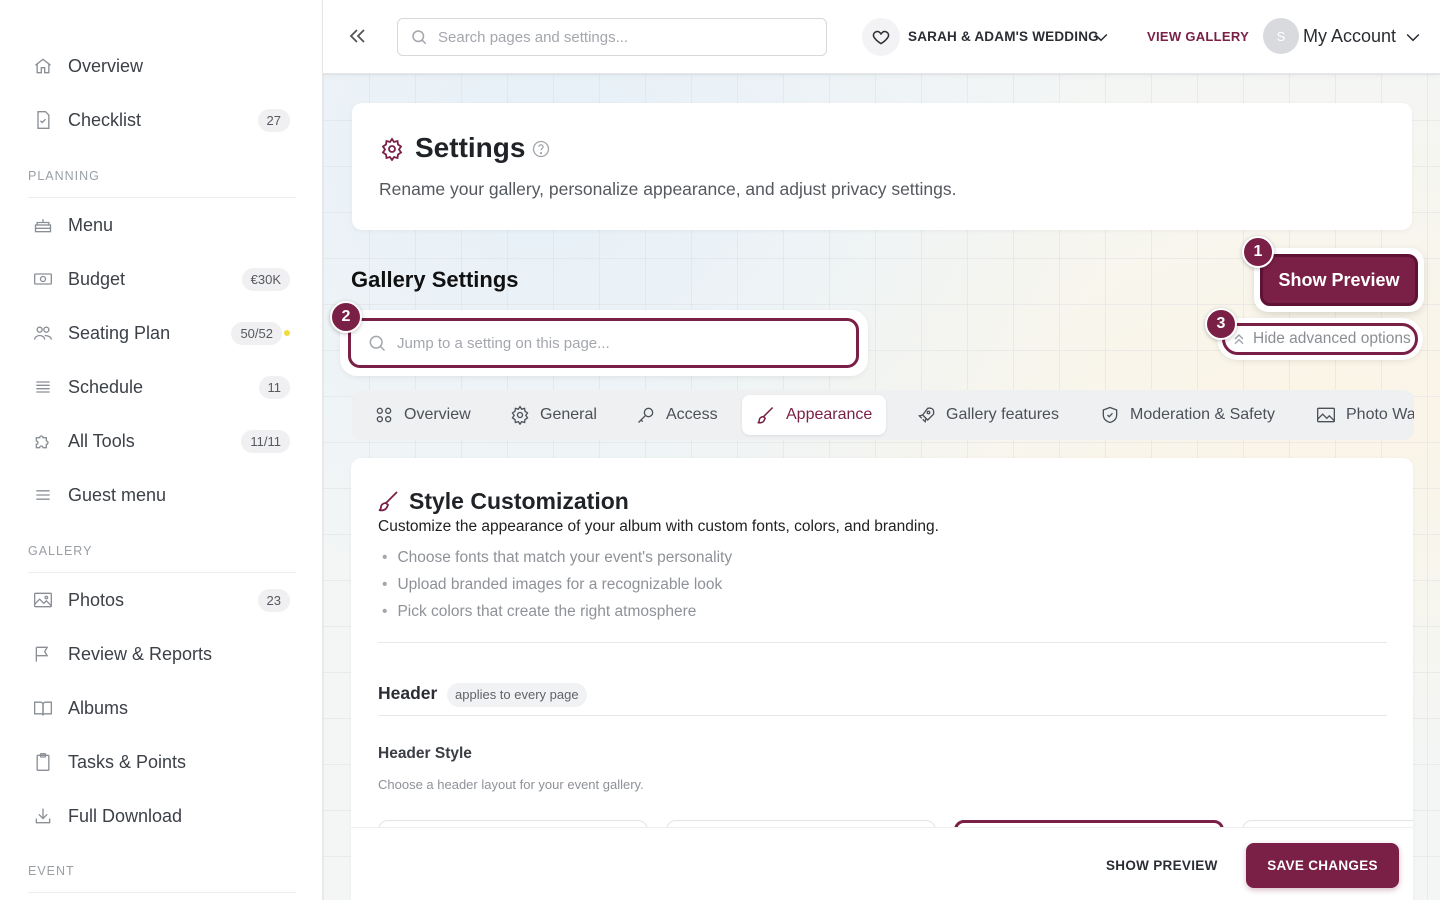 The image size is (1440, 900). I want to click on sidebar-item-overview: Overview, so click(160, 66).